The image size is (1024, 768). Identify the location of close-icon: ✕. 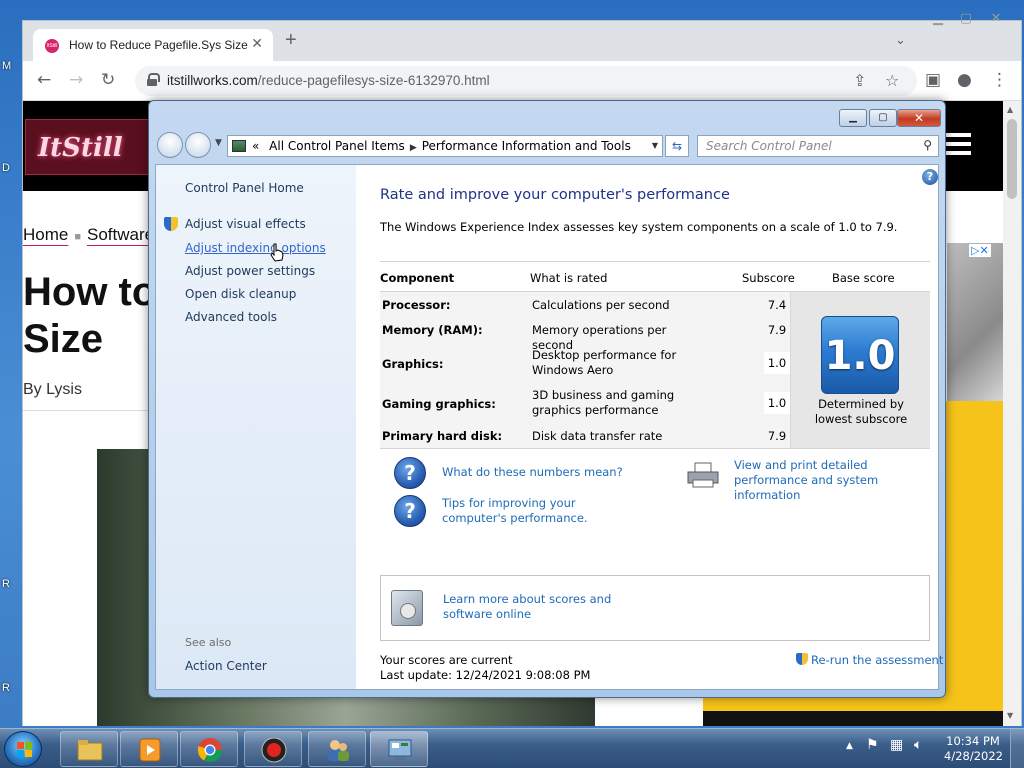
(996, 20).